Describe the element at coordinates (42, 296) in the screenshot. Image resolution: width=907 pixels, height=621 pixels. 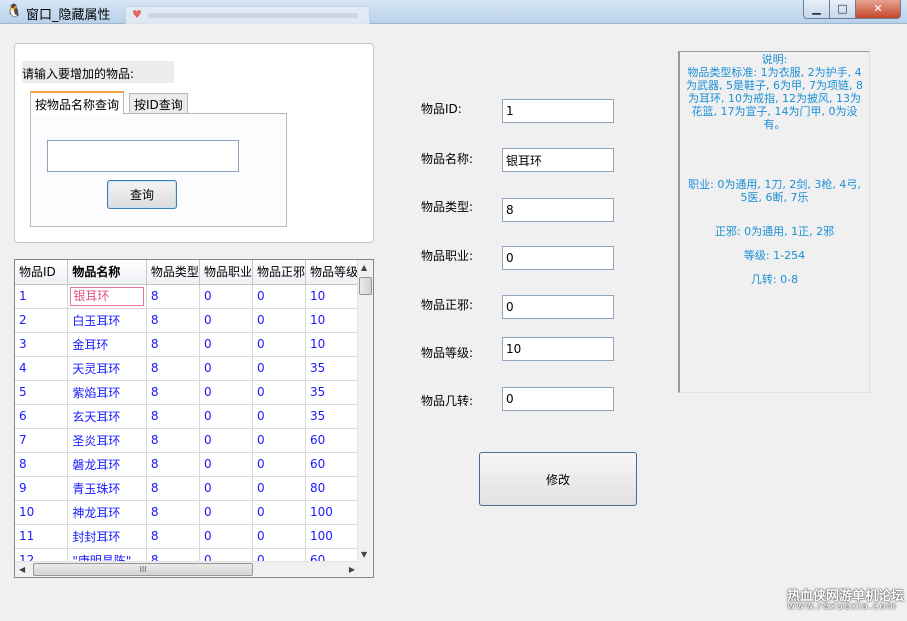
I see `cell-id: 1` at that location.